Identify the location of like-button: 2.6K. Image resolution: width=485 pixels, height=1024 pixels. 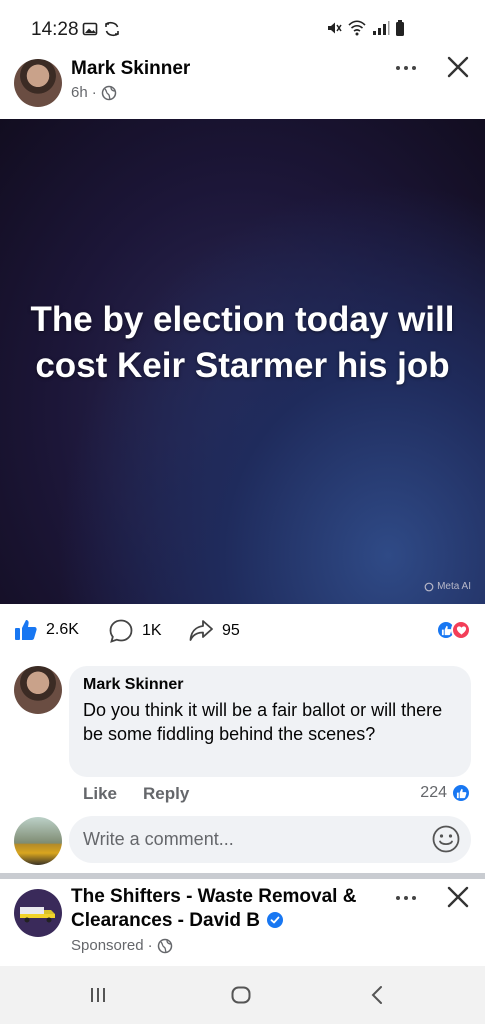
(46, 630).